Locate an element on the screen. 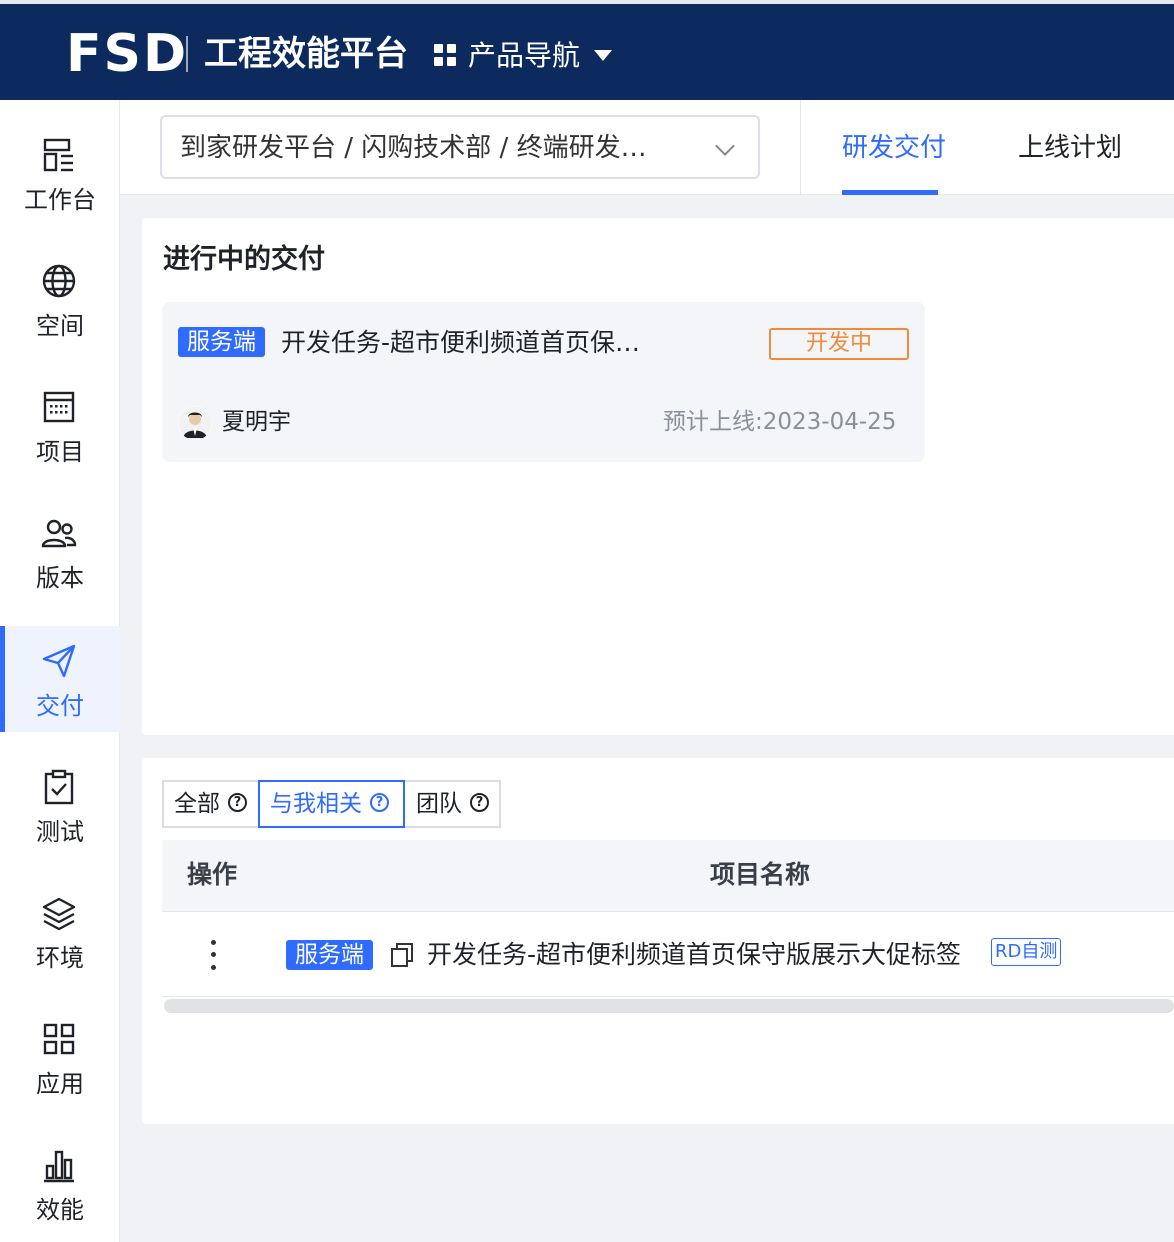 Image resolution: width=1174 pixels, height=1242 pixels. rd-self-test-badge: RD自测 is located at coordinates (1026, 952).